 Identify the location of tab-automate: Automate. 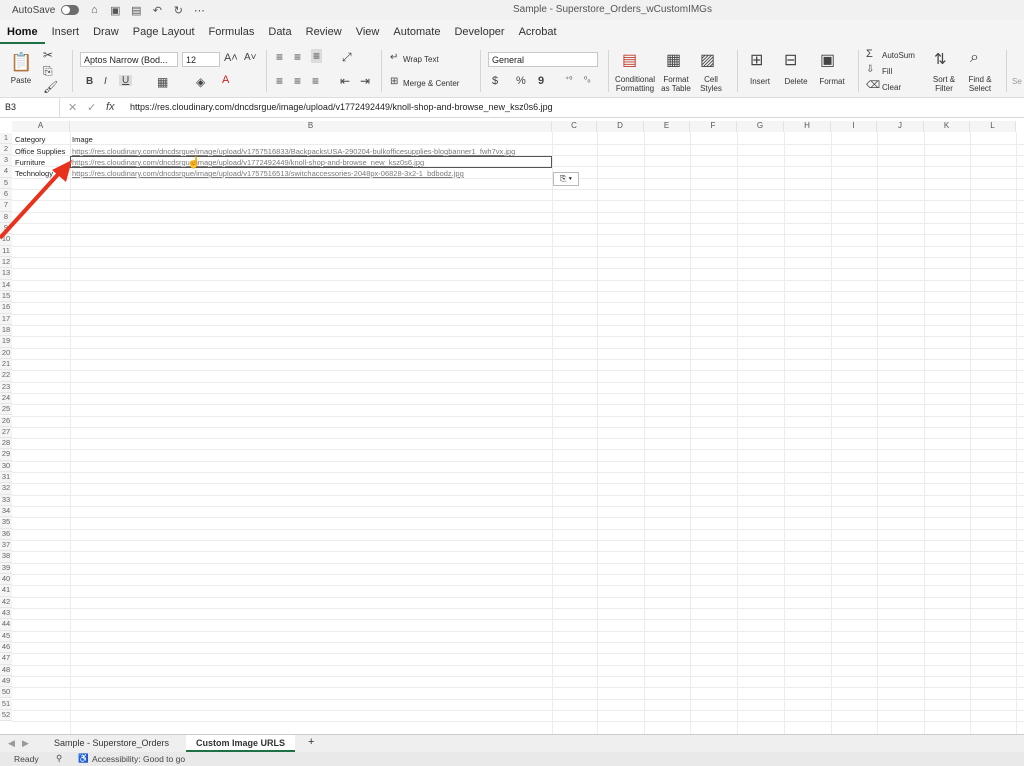
(416, 33).